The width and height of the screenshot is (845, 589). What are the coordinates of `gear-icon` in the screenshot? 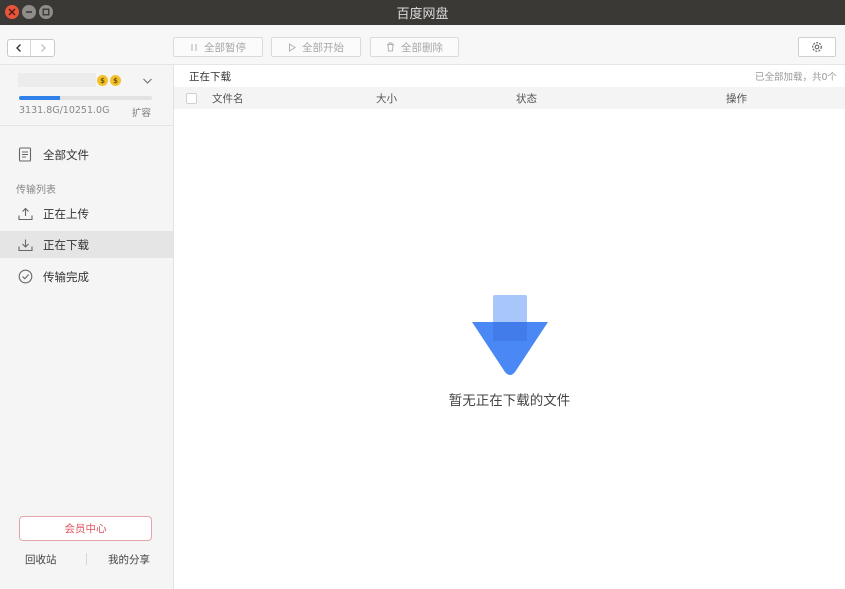 It's located at (817, 47).